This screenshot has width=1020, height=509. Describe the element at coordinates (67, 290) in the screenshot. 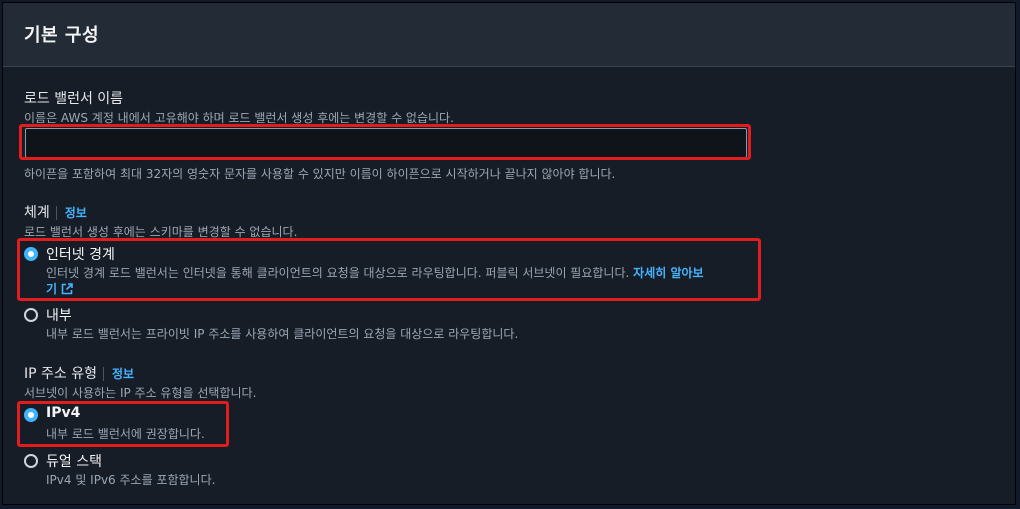

I see `external-link-icon` at that location.